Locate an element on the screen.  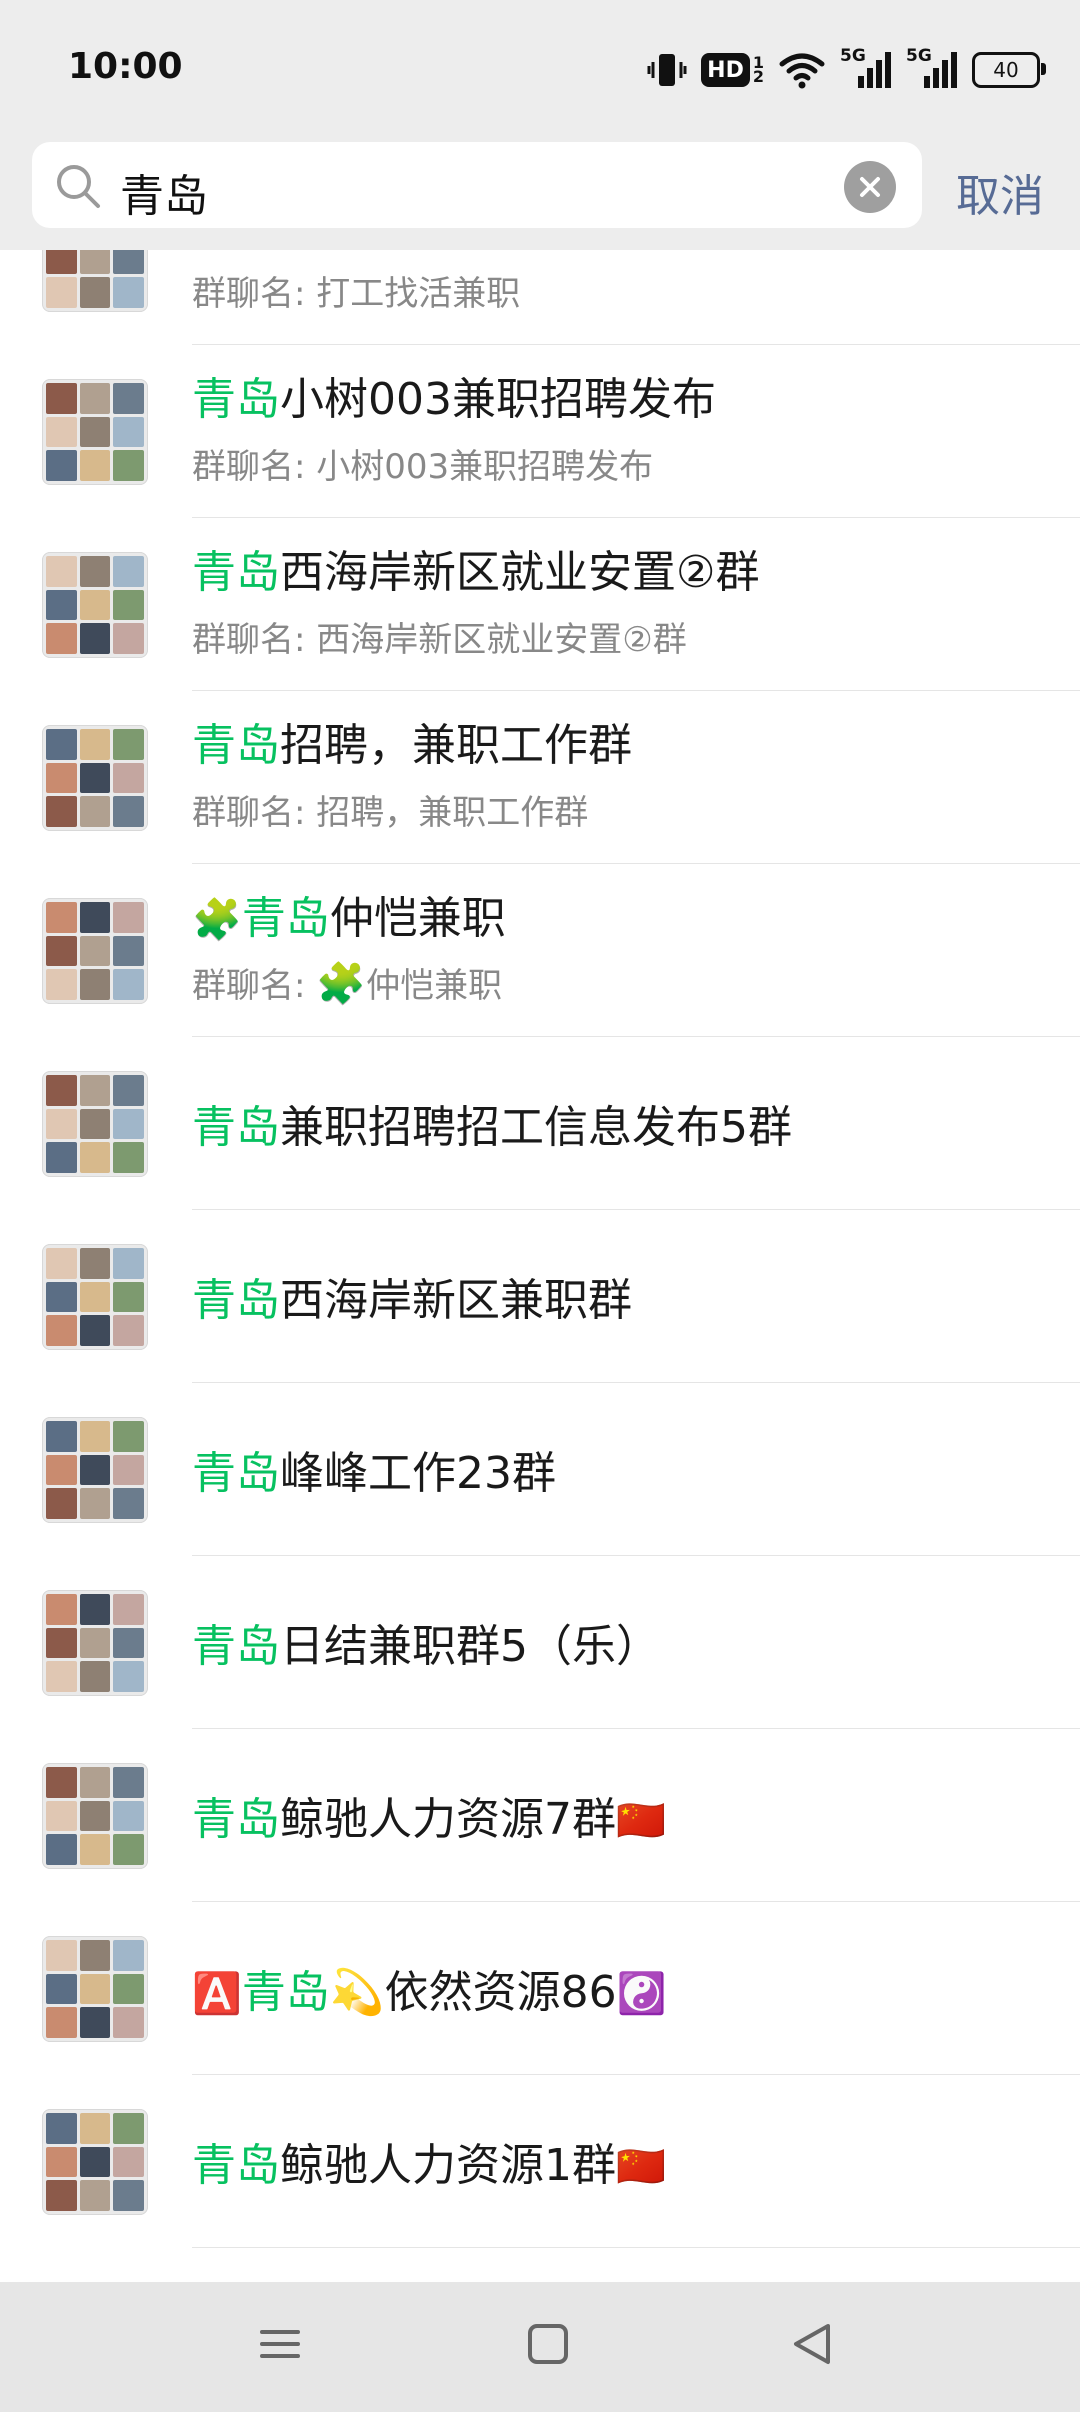
search-icon is located at coordinates (78, 188).